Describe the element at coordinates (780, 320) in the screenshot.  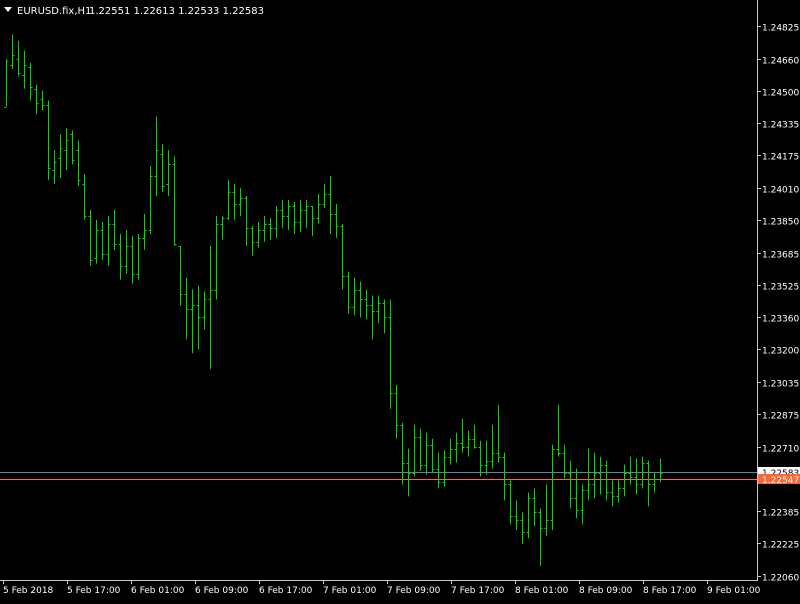
I see `y-tick-label: 1.23360` at that location.